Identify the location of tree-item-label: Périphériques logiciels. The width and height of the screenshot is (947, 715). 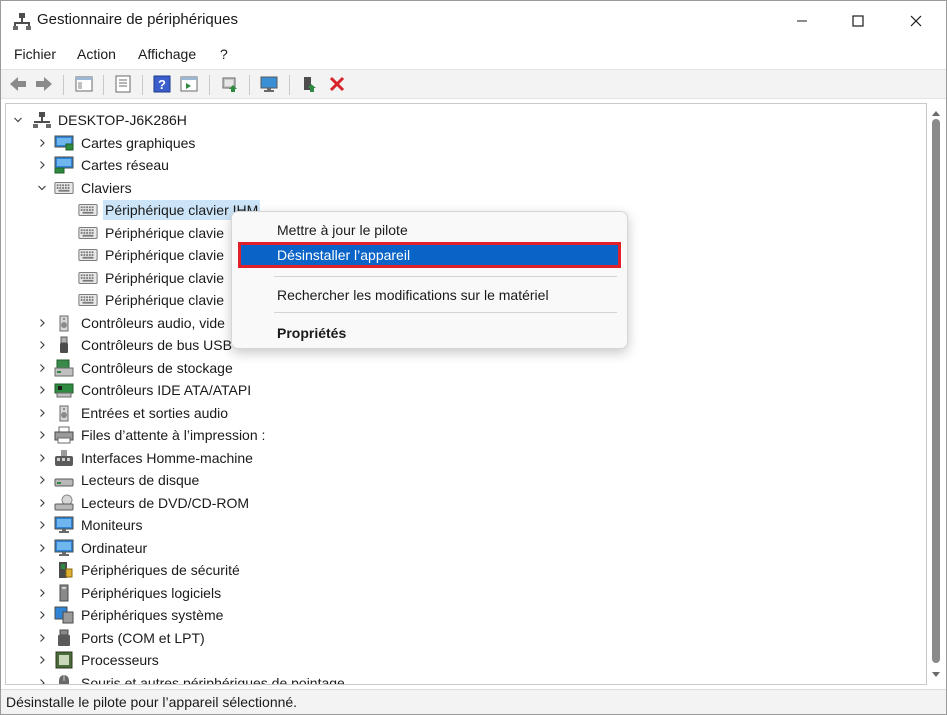
(151, 592).